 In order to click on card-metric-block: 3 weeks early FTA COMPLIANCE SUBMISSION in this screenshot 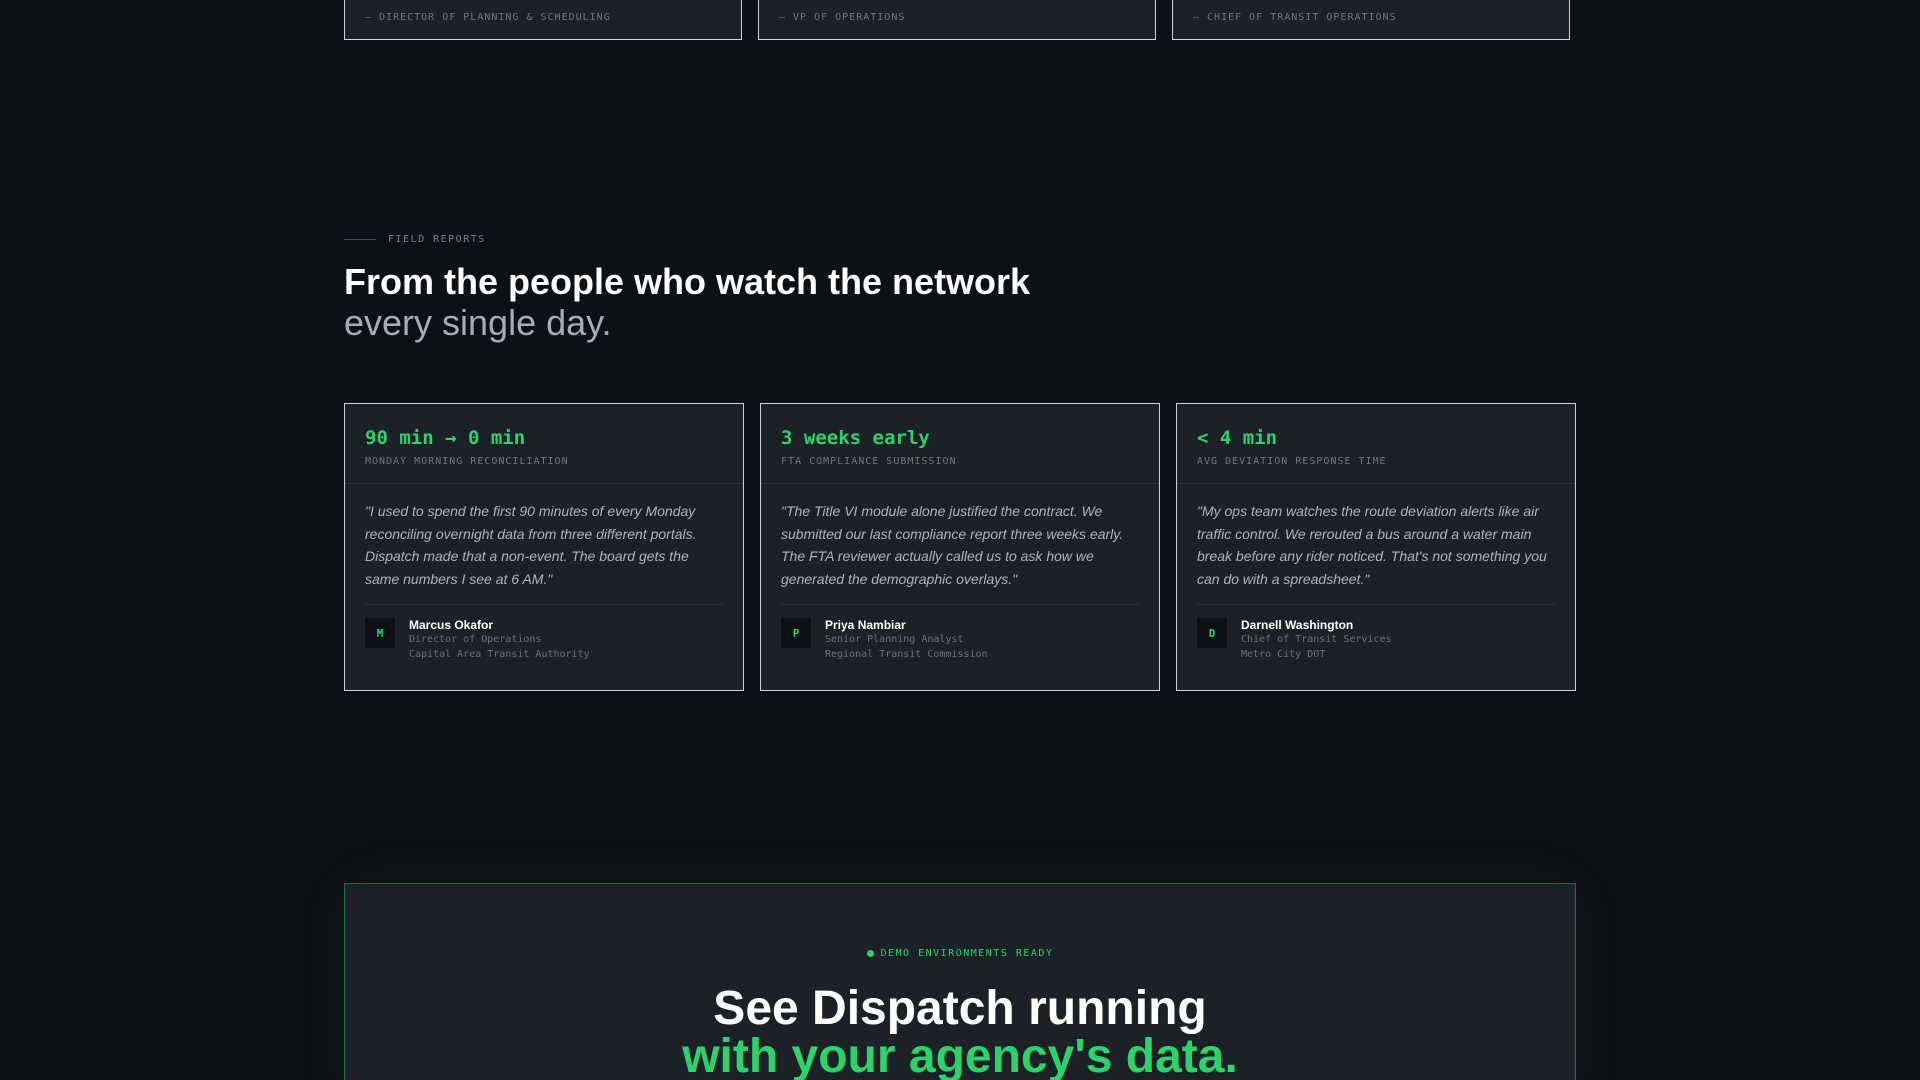, I will do `click(960, 444)`.